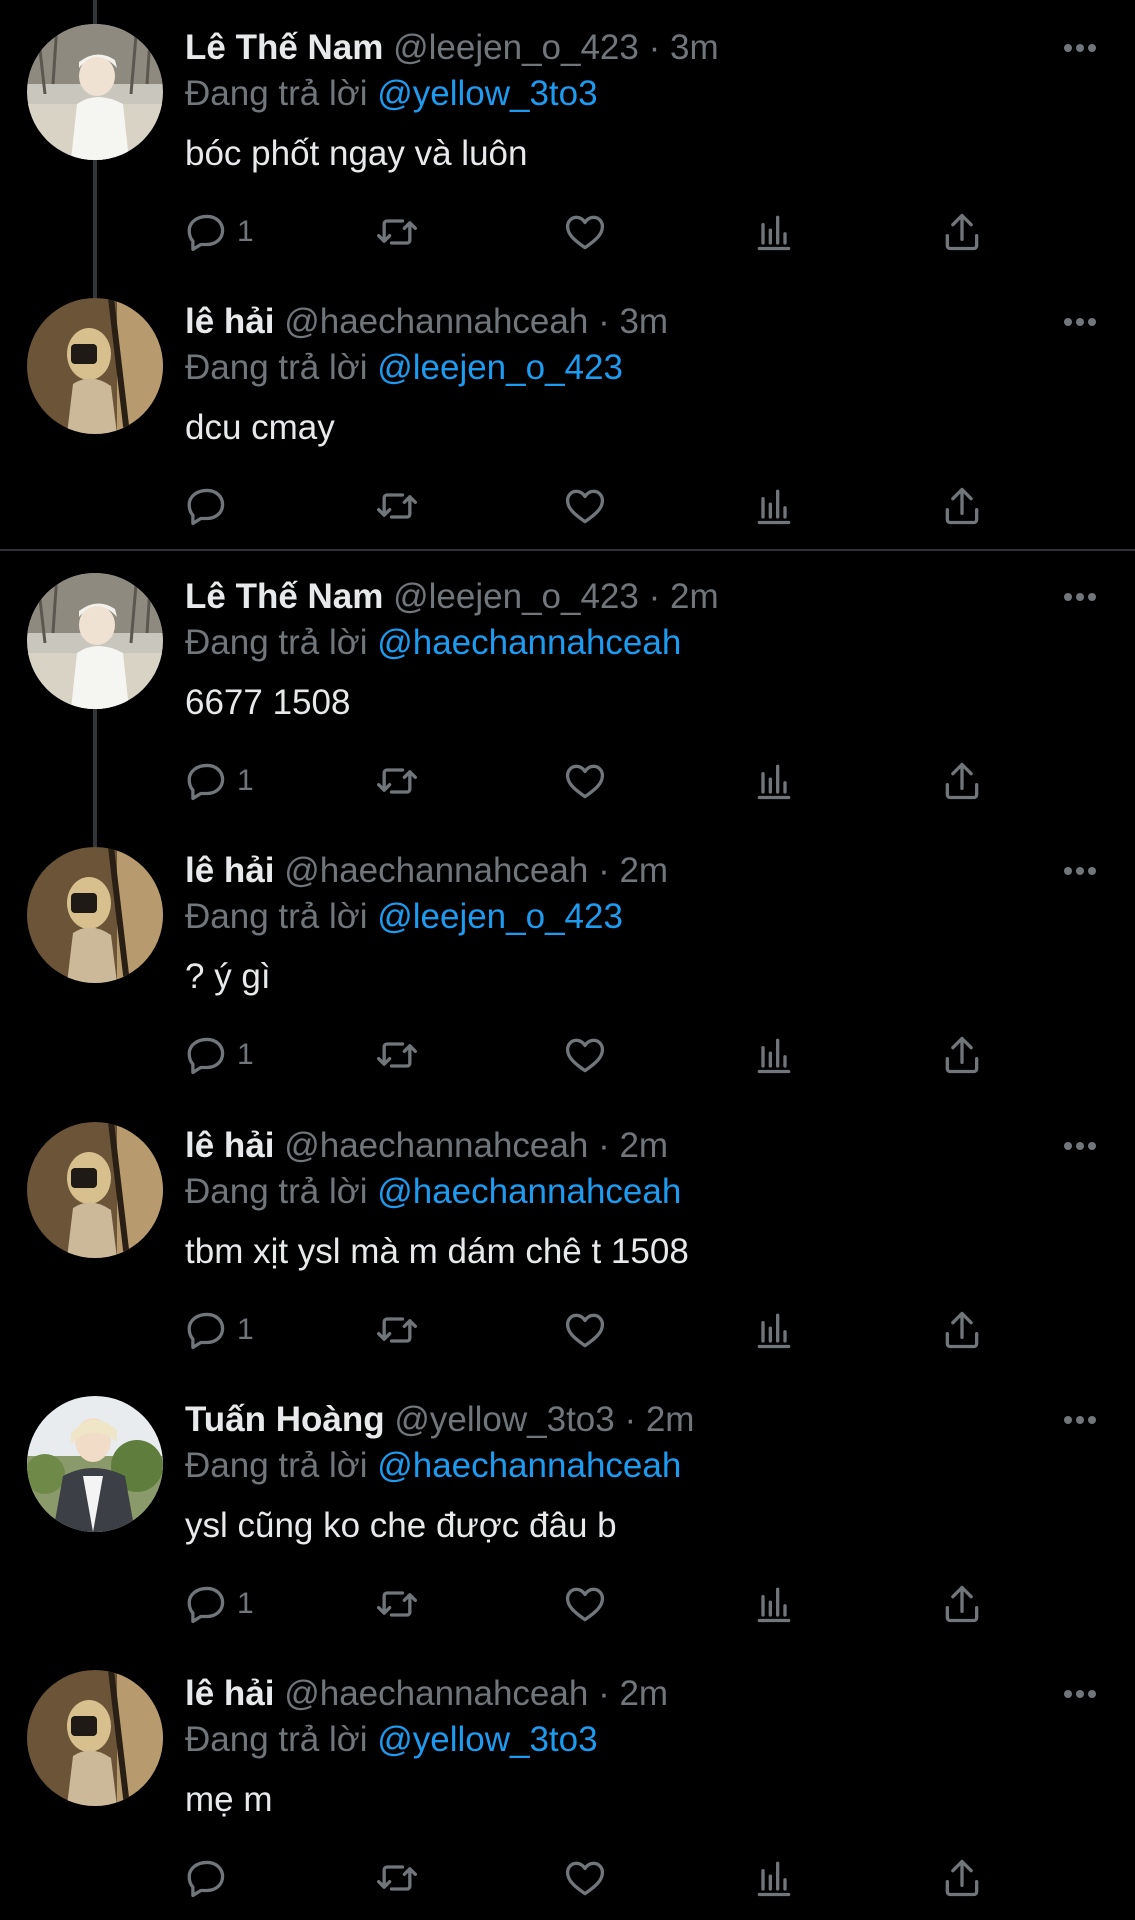 This screenshot has height=1920, width=1135. What do you see at coordinates (437, 1251) in the screenshot?
I see `tweet-text: tbm xịt ysl mà m dám chê t 1508` at bounding box center [437, 1251].